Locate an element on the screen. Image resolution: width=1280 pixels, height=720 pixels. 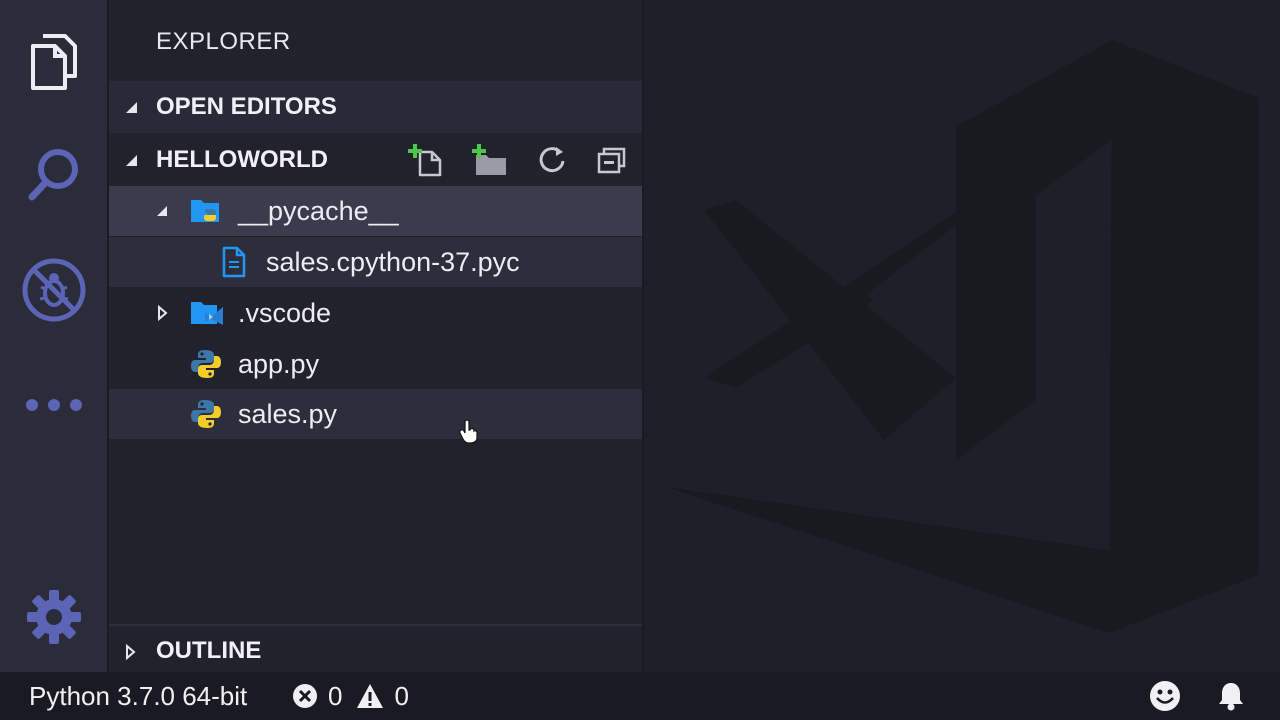
tree-item-vscode: .vscode is located at coordinates (375, 313).